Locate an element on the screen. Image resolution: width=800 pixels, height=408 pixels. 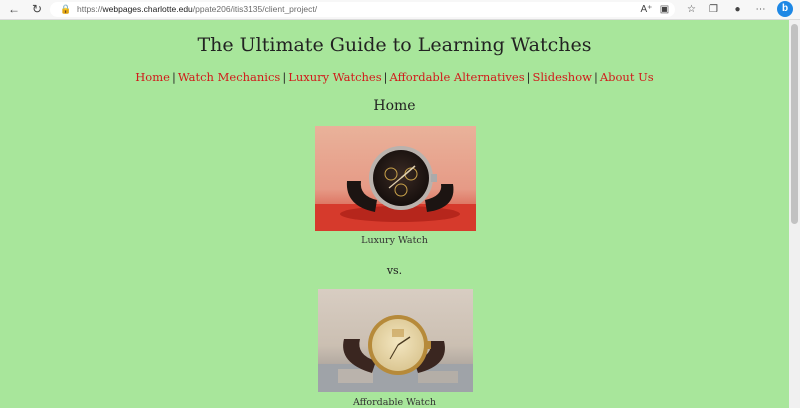
tracking-prevention-icon: ▣ is located at coordinates (664, 9).